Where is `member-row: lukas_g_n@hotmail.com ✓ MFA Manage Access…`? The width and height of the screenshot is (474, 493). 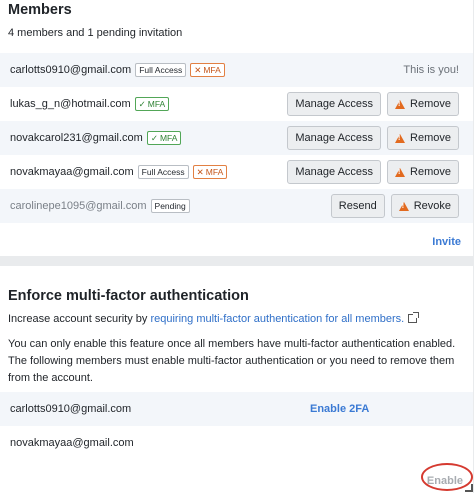
member-row: lukas_g_n@hotmail.com ✓ MFA Manage Access… is located at coordinates (236, 104).